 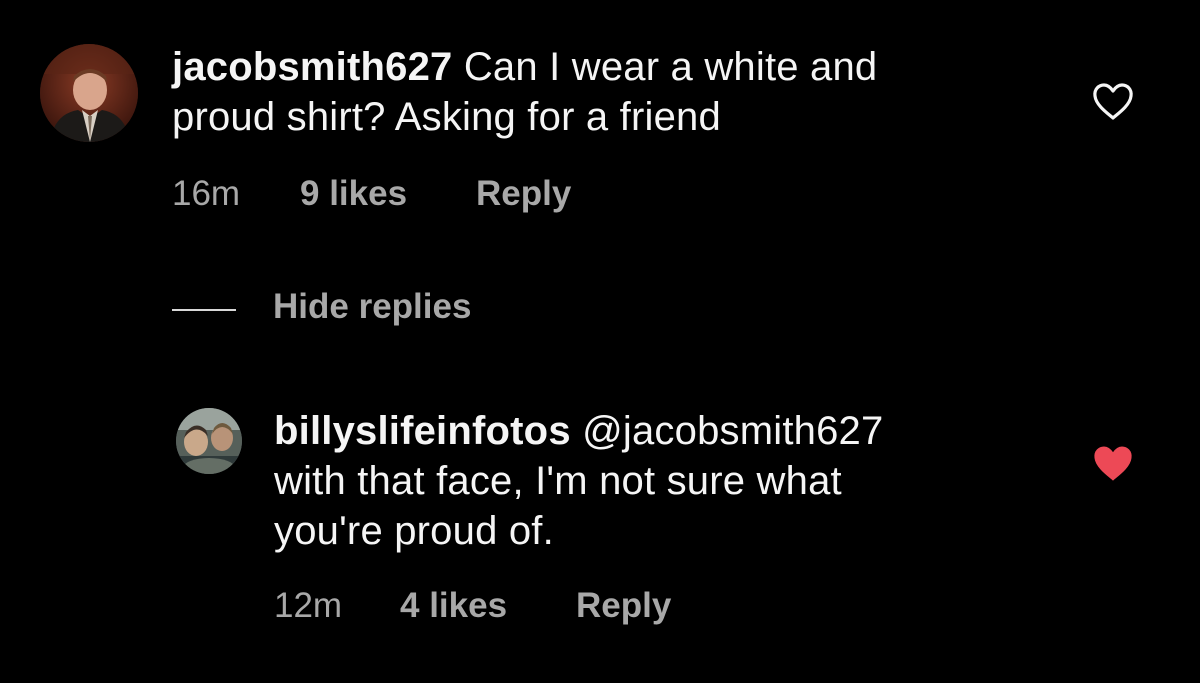 What do you see at coordinates (312, 67) in the screenshot?
I see `username: jacobsmith627` at bounding box center [312, 67].